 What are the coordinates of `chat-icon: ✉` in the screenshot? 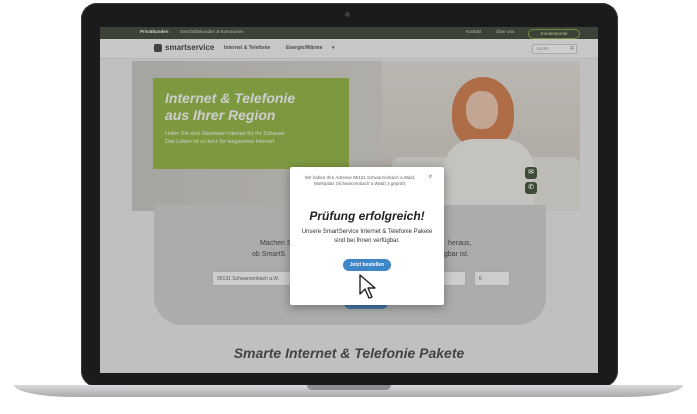 It's located at (531, 173).